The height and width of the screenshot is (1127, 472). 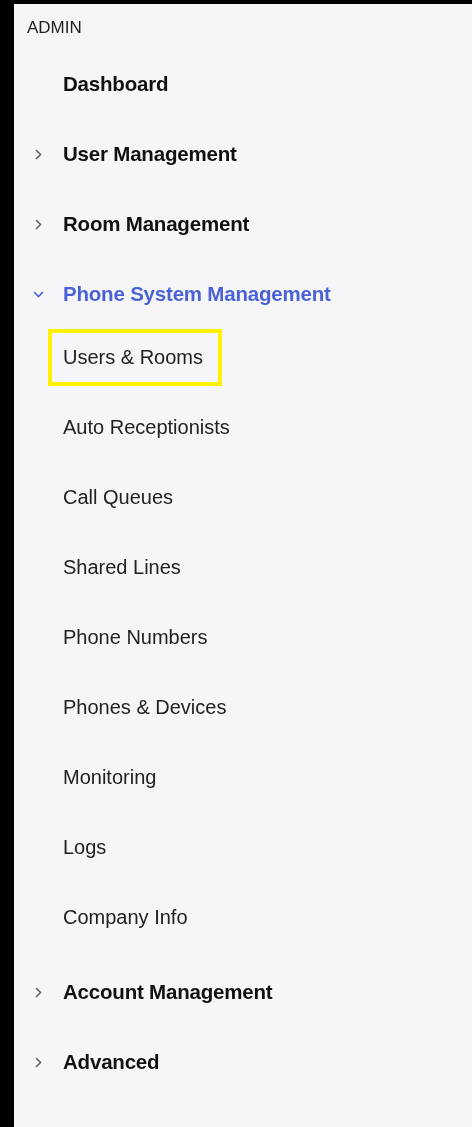 What do you see at coordinates (120, 497) in the screenshot?
I see `submenu-item: Call Queues` at bounding box center [120, 497].